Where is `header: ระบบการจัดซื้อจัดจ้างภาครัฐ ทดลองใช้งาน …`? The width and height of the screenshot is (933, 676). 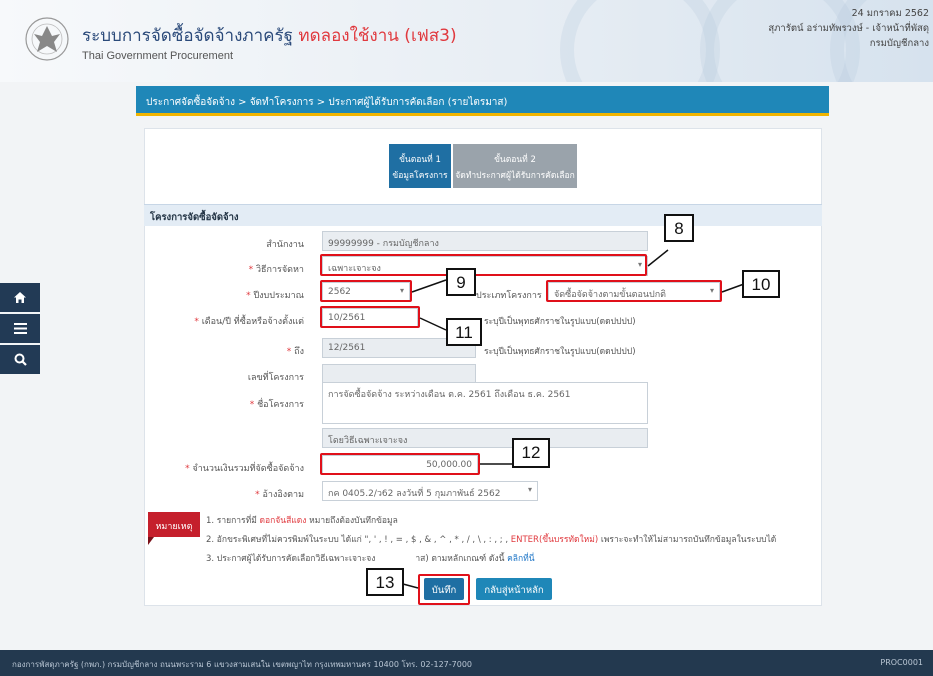 header: ระบบการจัดซื้อจัดจ้างภาครัฐ ทดลองใช้งาน … is located at coordinates (466, 41).